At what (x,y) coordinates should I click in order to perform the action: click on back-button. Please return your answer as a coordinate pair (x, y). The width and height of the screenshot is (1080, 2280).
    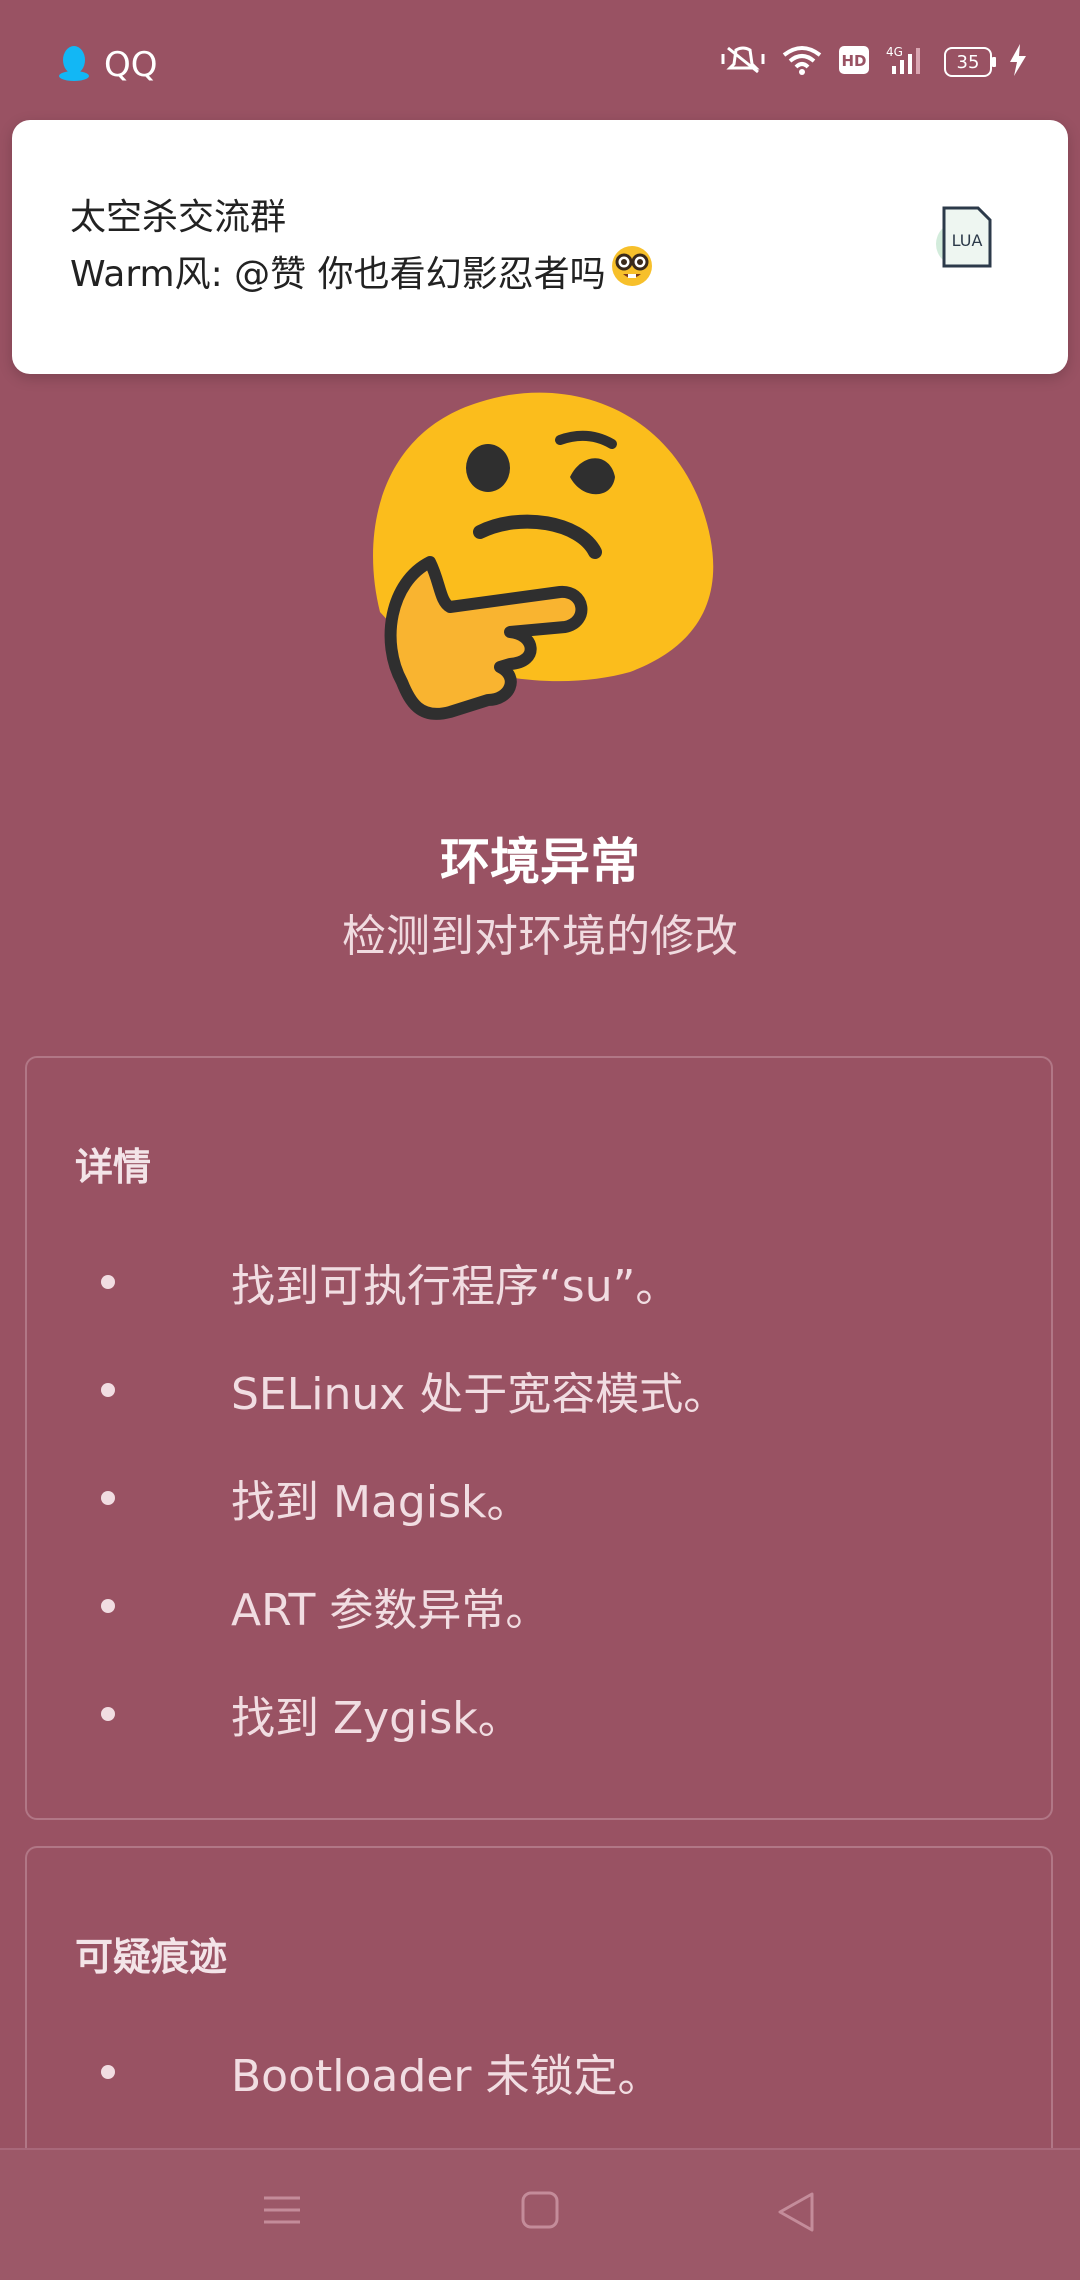
    Looking at the image, I should click on (796, 2214).